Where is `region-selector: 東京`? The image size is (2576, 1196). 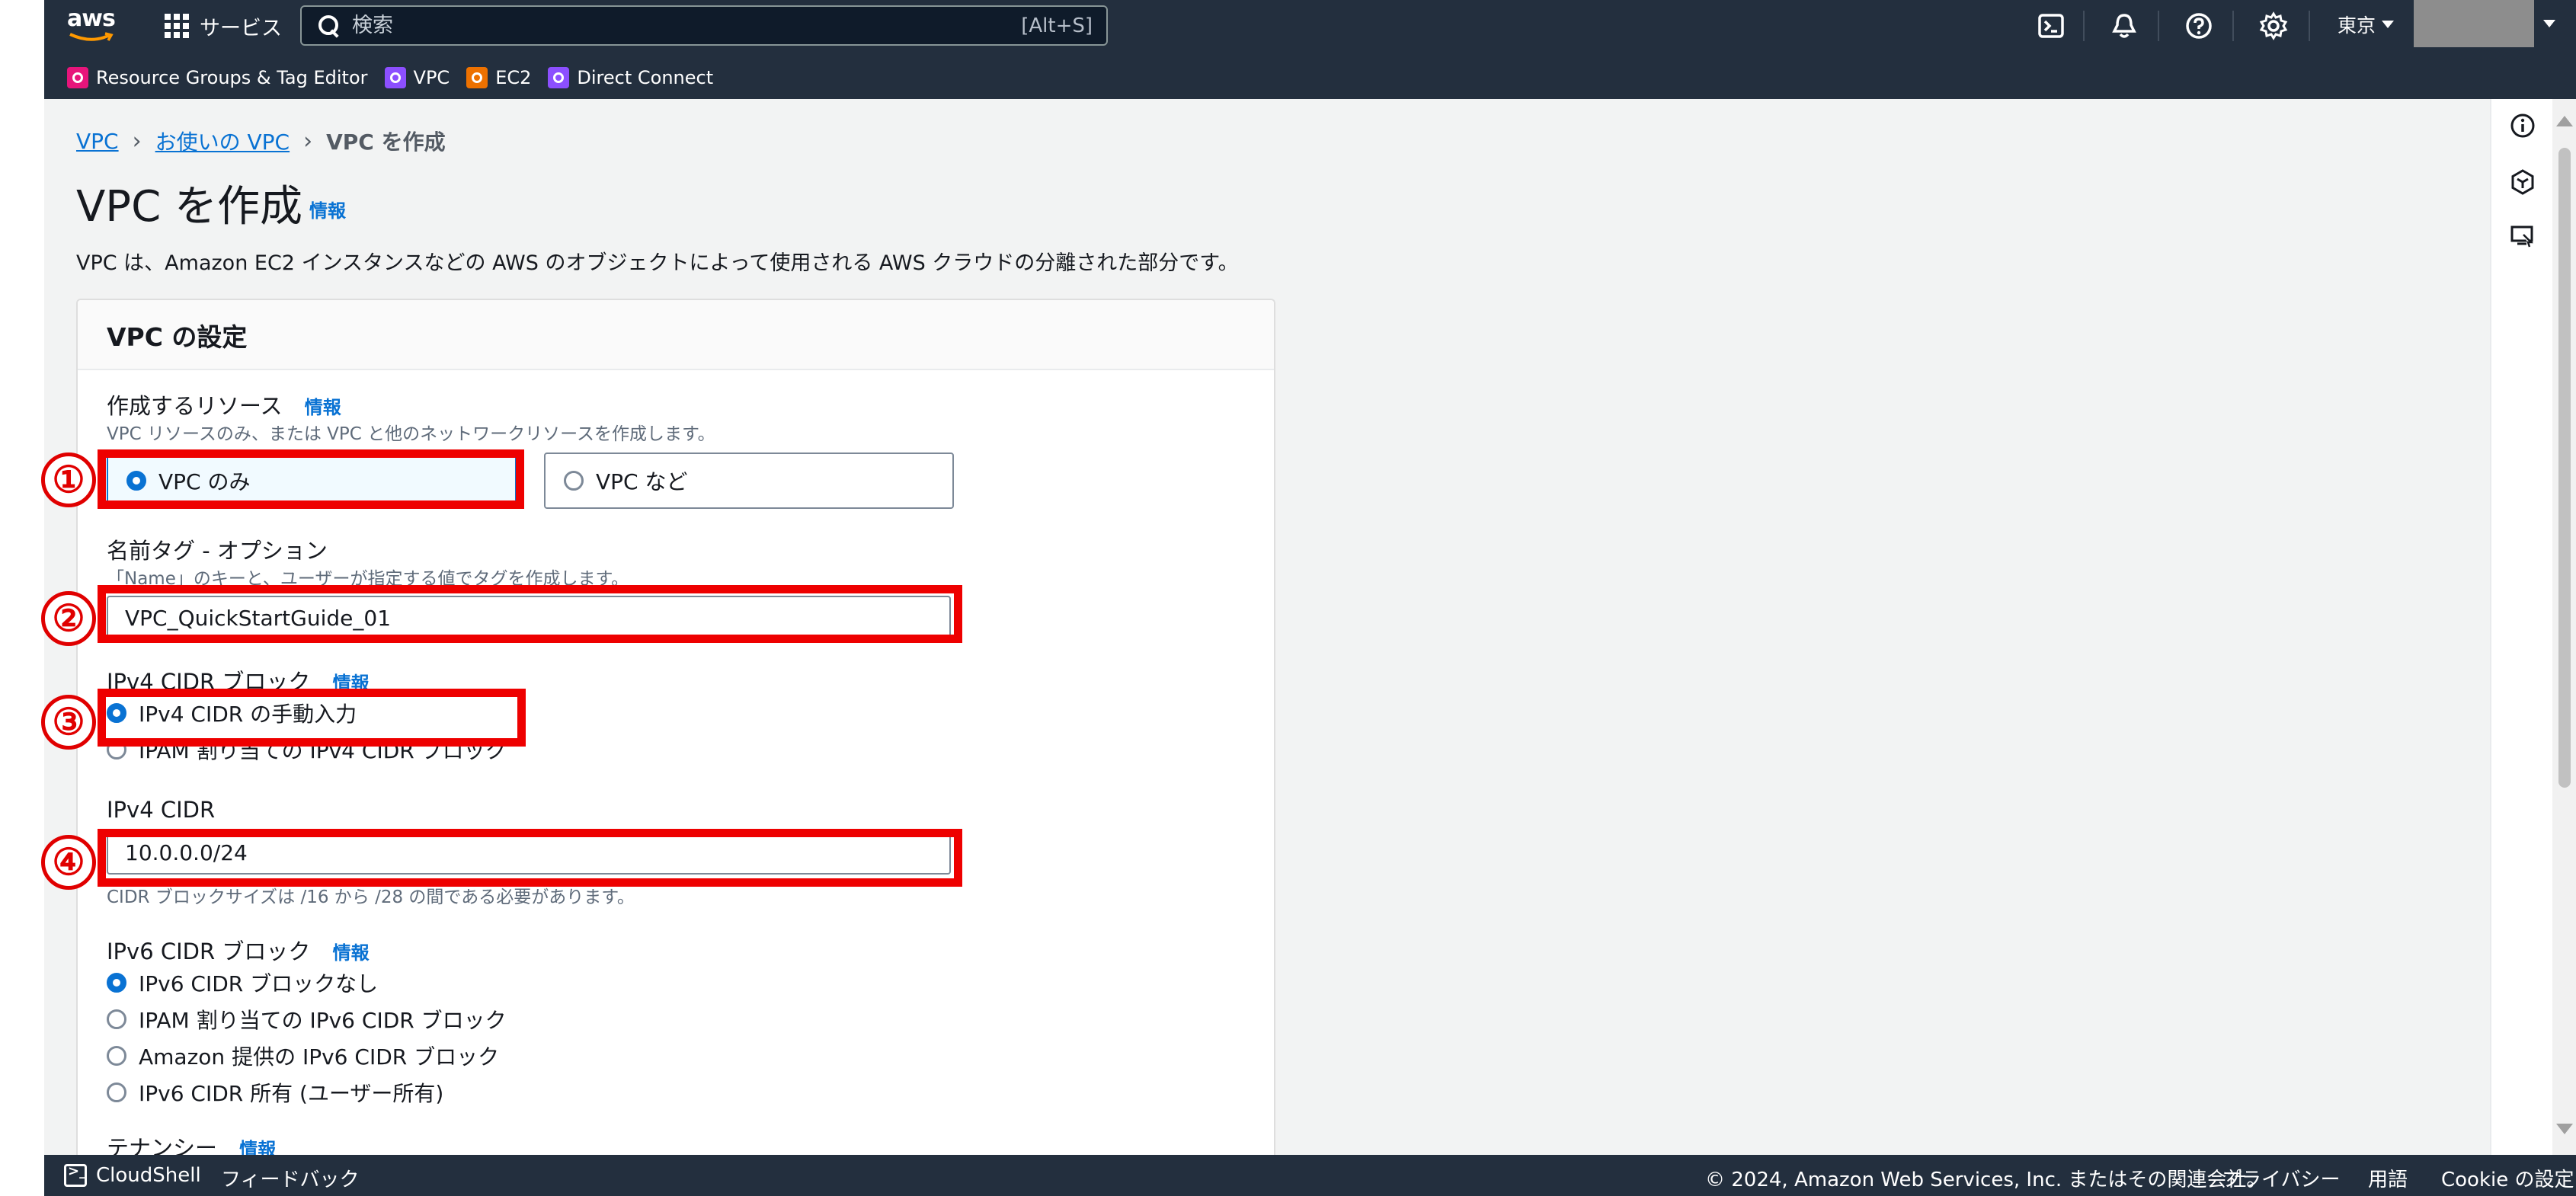
region-selector: 東京 is located at coordinates (2366, 24).